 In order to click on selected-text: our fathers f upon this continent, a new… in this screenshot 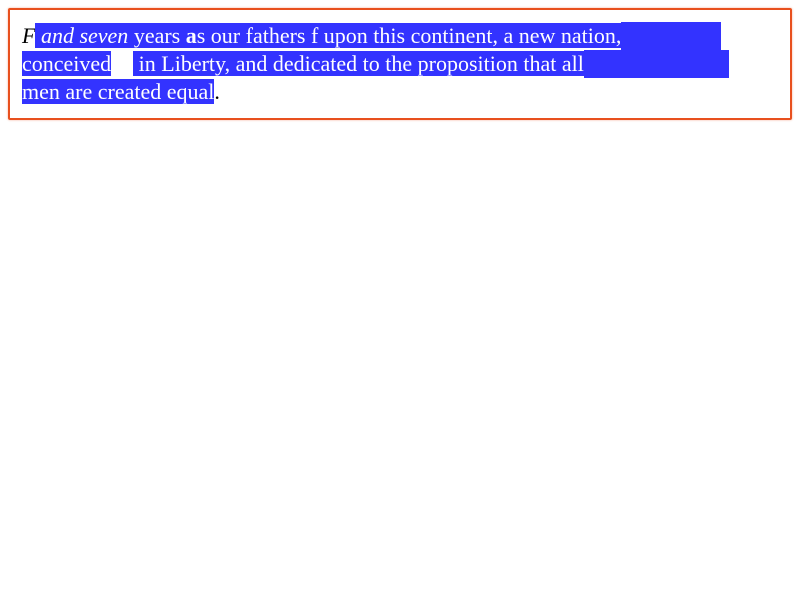, I will do `click(413, 35)`.